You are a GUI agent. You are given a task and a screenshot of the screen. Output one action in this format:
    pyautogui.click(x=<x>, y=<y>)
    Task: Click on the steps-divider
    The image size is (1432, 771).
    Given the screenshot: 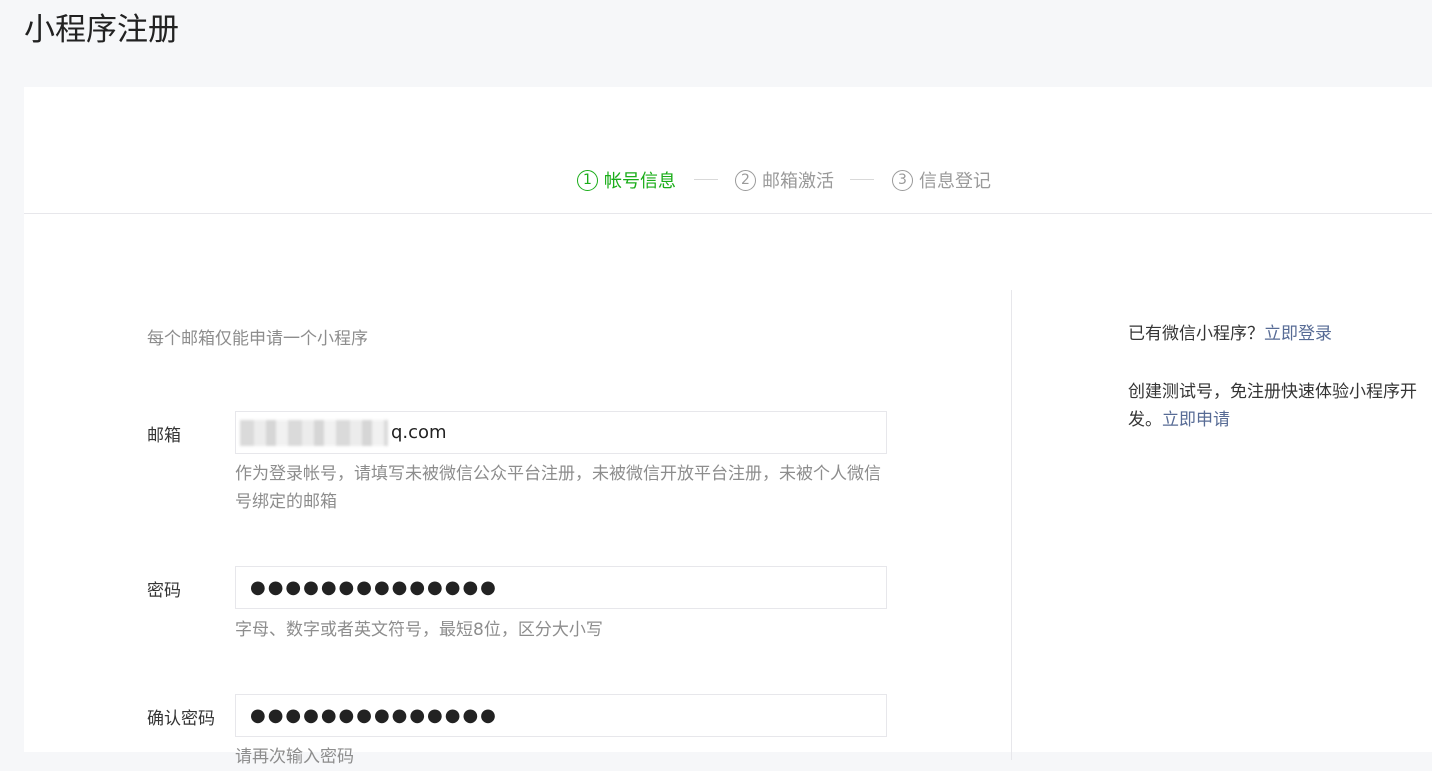 What is the action you would take?
    pyautogui.click(x=728, y=213)
    